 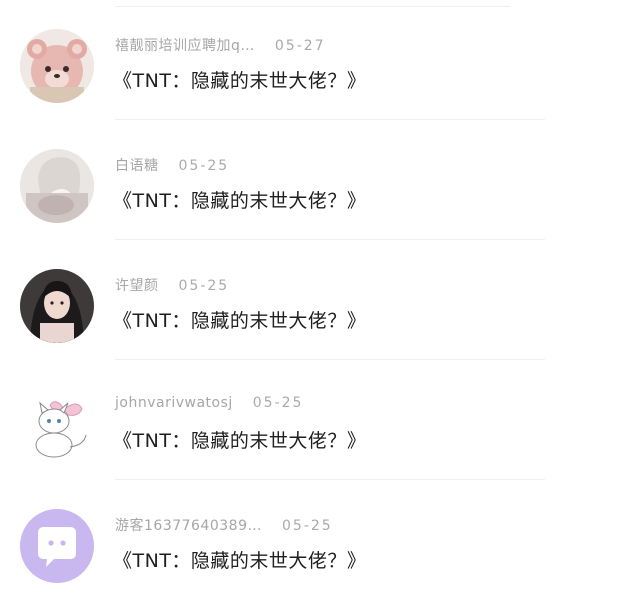 What do you see at coordinates (172, 285) in the screenshot?
I see `comment-meta: 许望颜 05-25` at bounding box center [172, 285].